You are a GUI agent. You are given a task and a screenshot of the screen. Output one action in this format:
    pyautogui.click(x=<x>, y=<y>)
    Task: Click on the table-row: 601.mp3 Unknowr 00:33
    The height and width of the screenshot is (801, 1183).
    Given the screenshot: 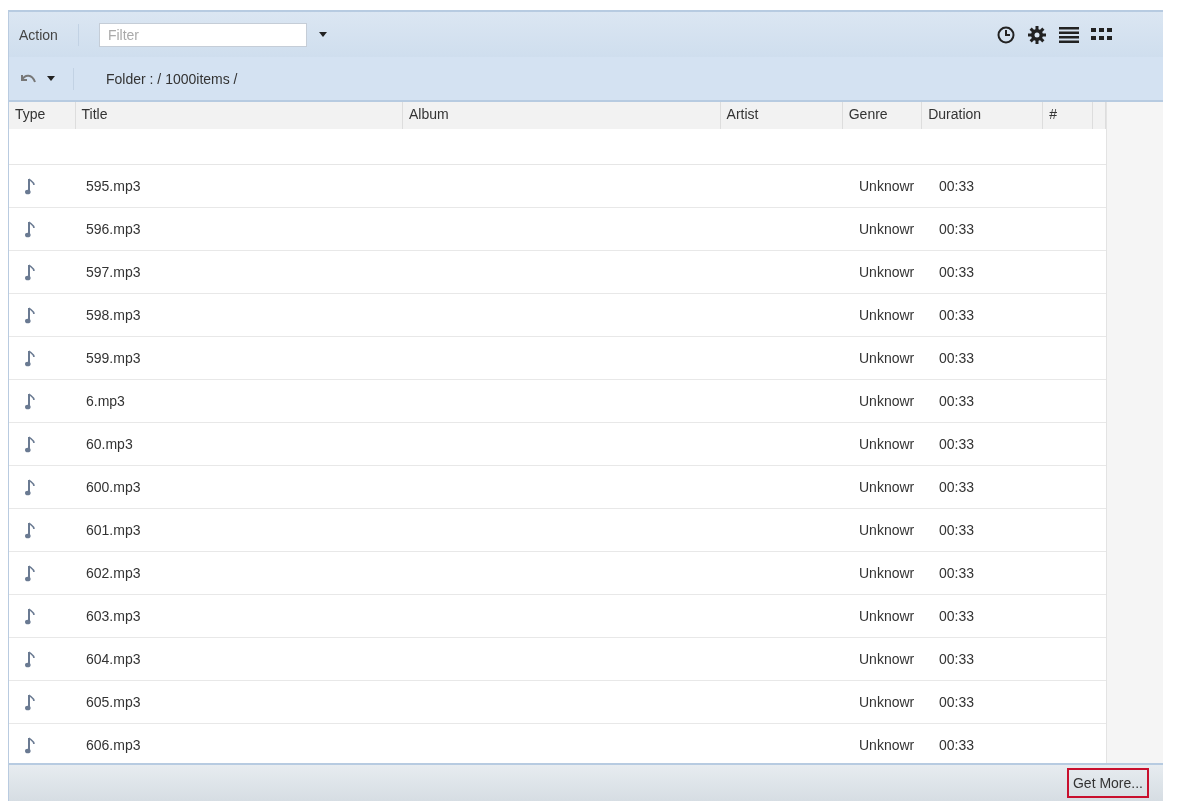 What is the action you would take?
    pyautogui.click(x=557, y=530)
    